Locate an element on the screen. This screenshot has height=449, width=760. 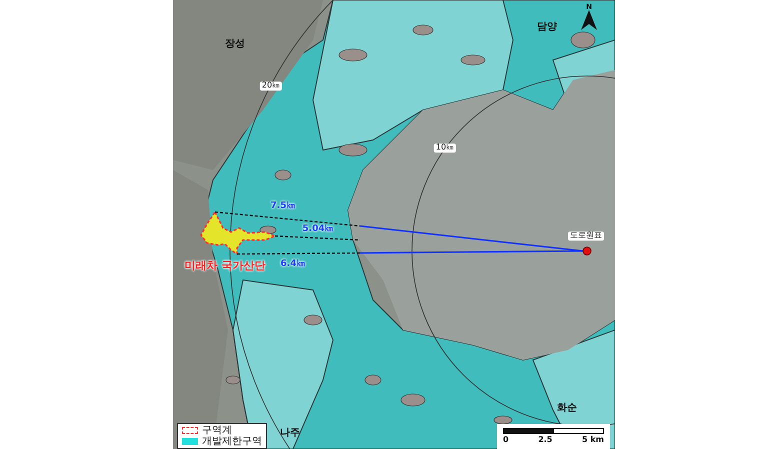
north-arrow-icon is located at coordinates (589, 20).